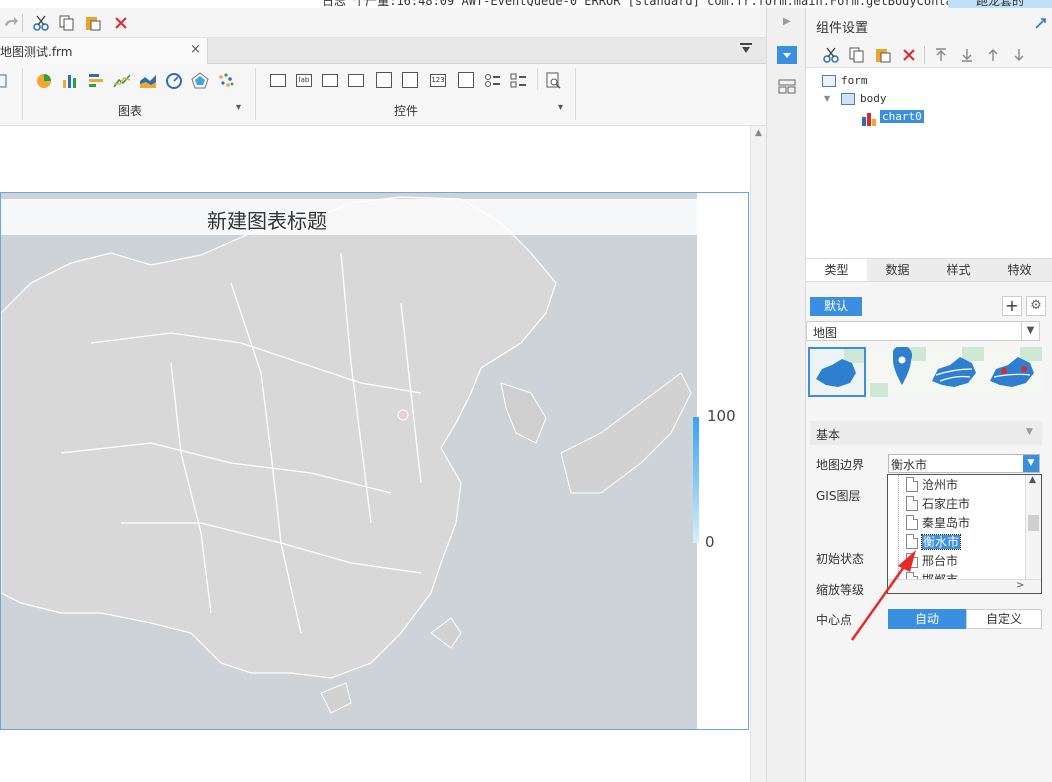 The width and height of the screenshot is (1052, 782). What do you see at coordinates (923, 331) in the screenshot?
I see `chart-type-select: 地图 ▼` at bounding box center [923, 331].